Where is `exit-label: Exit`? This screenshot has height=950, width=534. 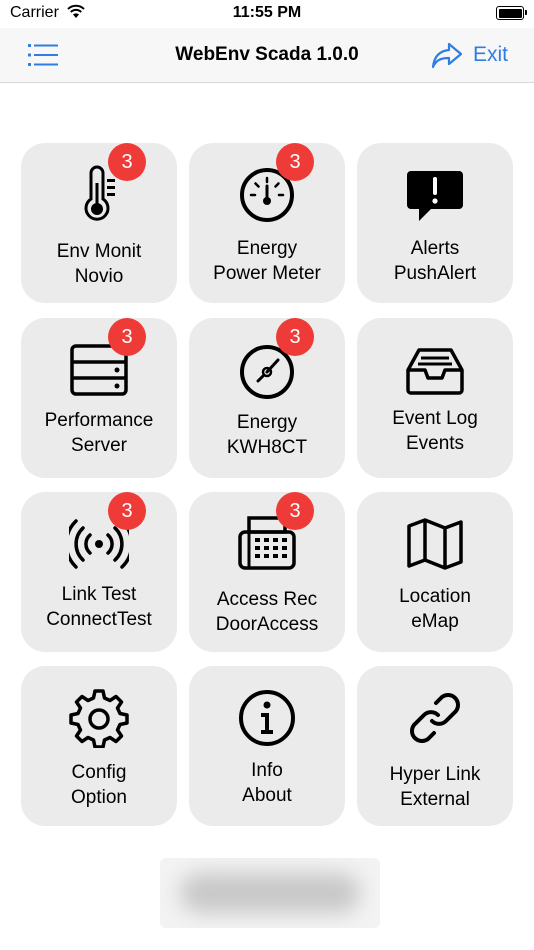
exit-label: Exit is located at coordinates (490, 54).